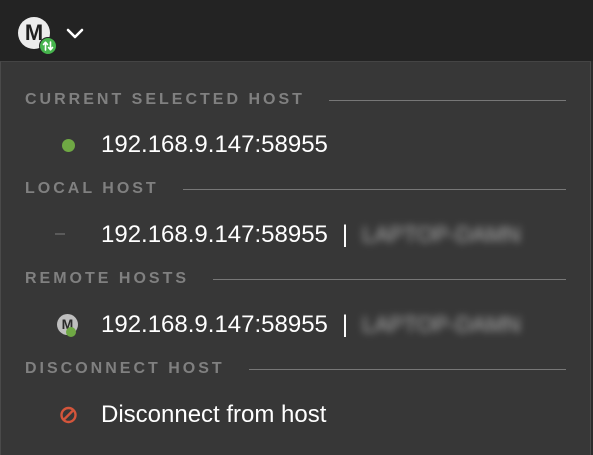 This screenshot has height=455, width=593. What do you see at coordinates (69, 145) in the screenshot?
I see `status-dot-icon` at bounding box center [69, 145].